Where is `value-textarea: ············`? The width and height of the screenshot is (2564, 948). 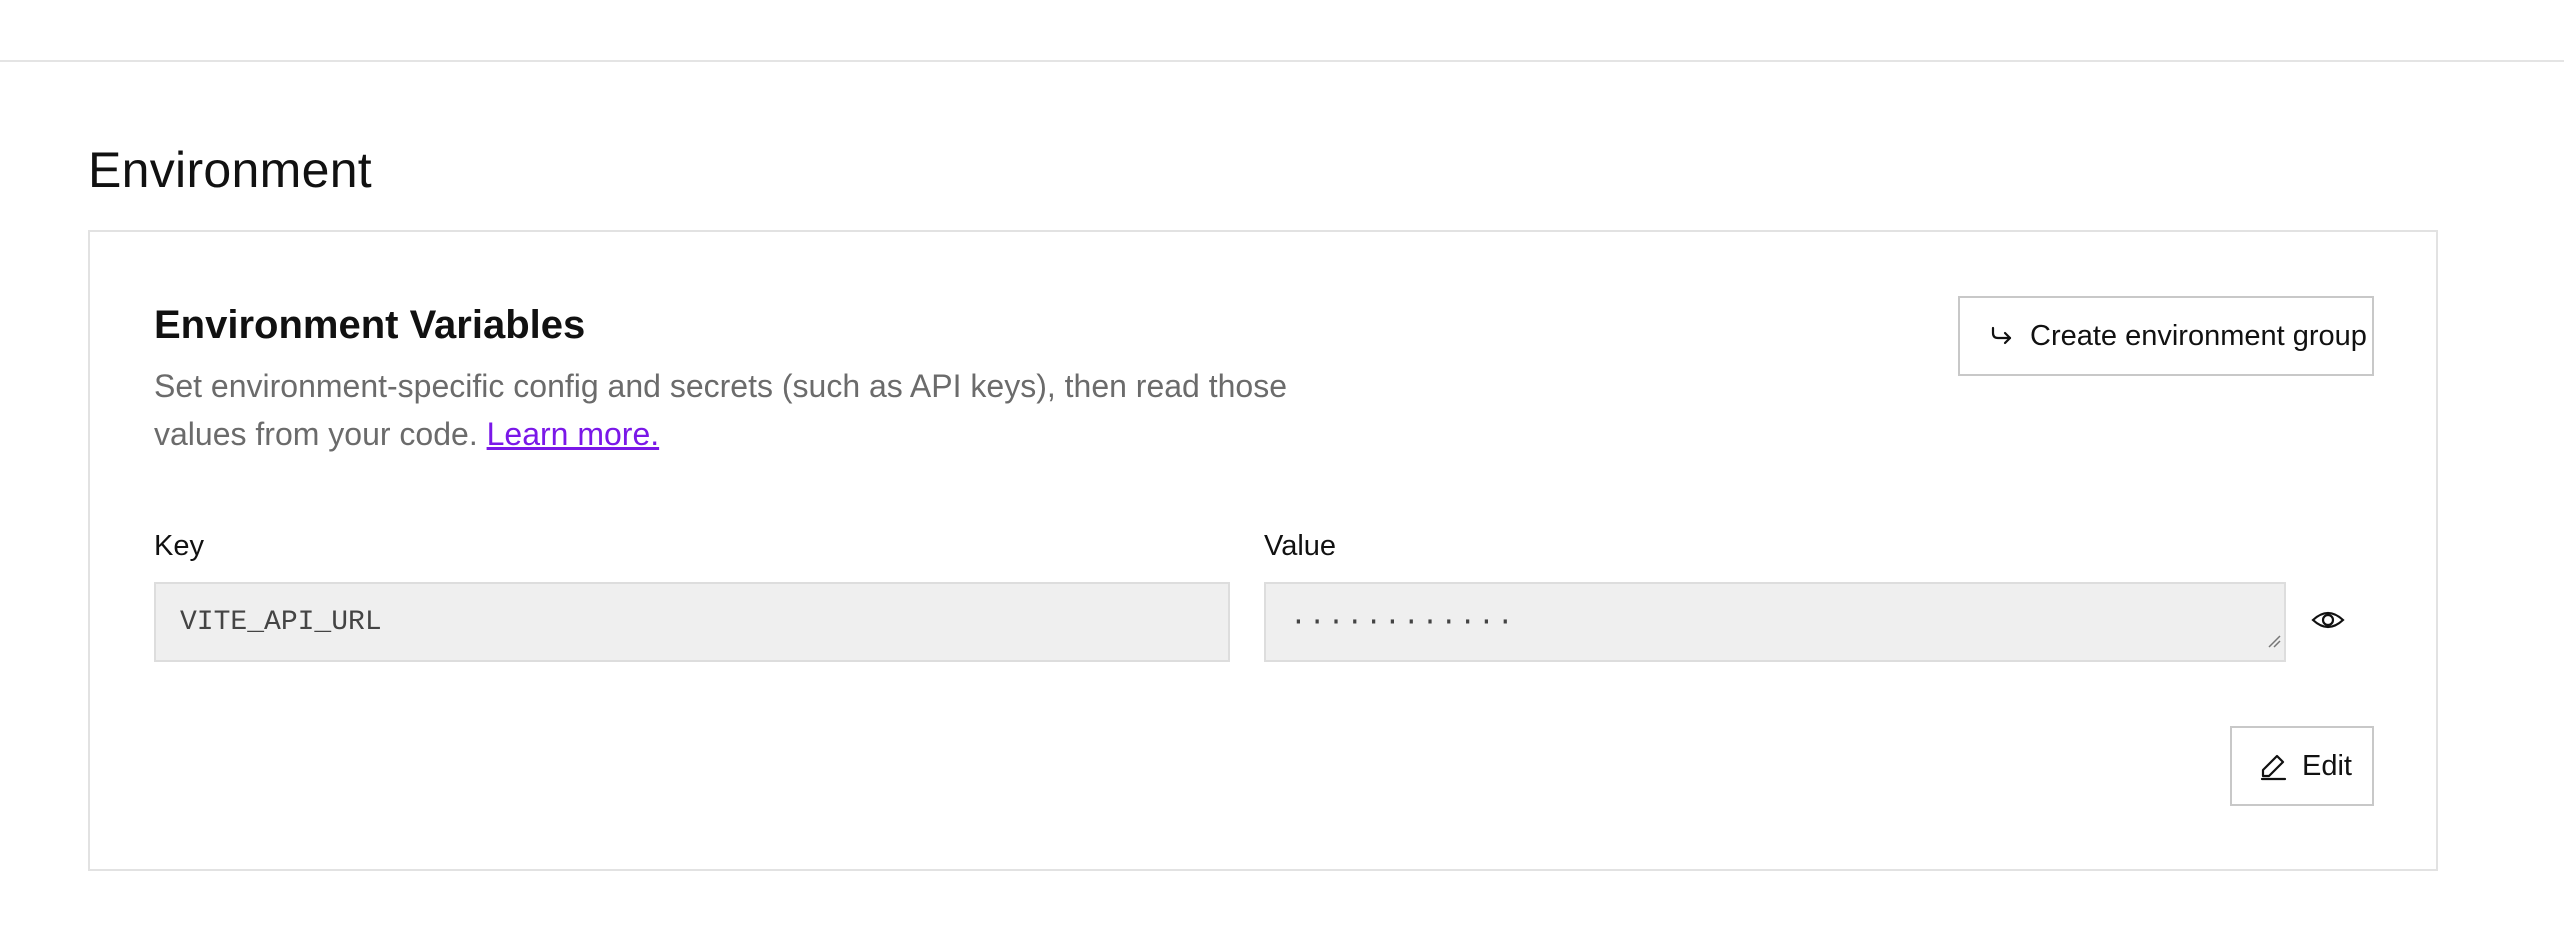 value-textarea: ············ is located at coordinates (1775, 622).